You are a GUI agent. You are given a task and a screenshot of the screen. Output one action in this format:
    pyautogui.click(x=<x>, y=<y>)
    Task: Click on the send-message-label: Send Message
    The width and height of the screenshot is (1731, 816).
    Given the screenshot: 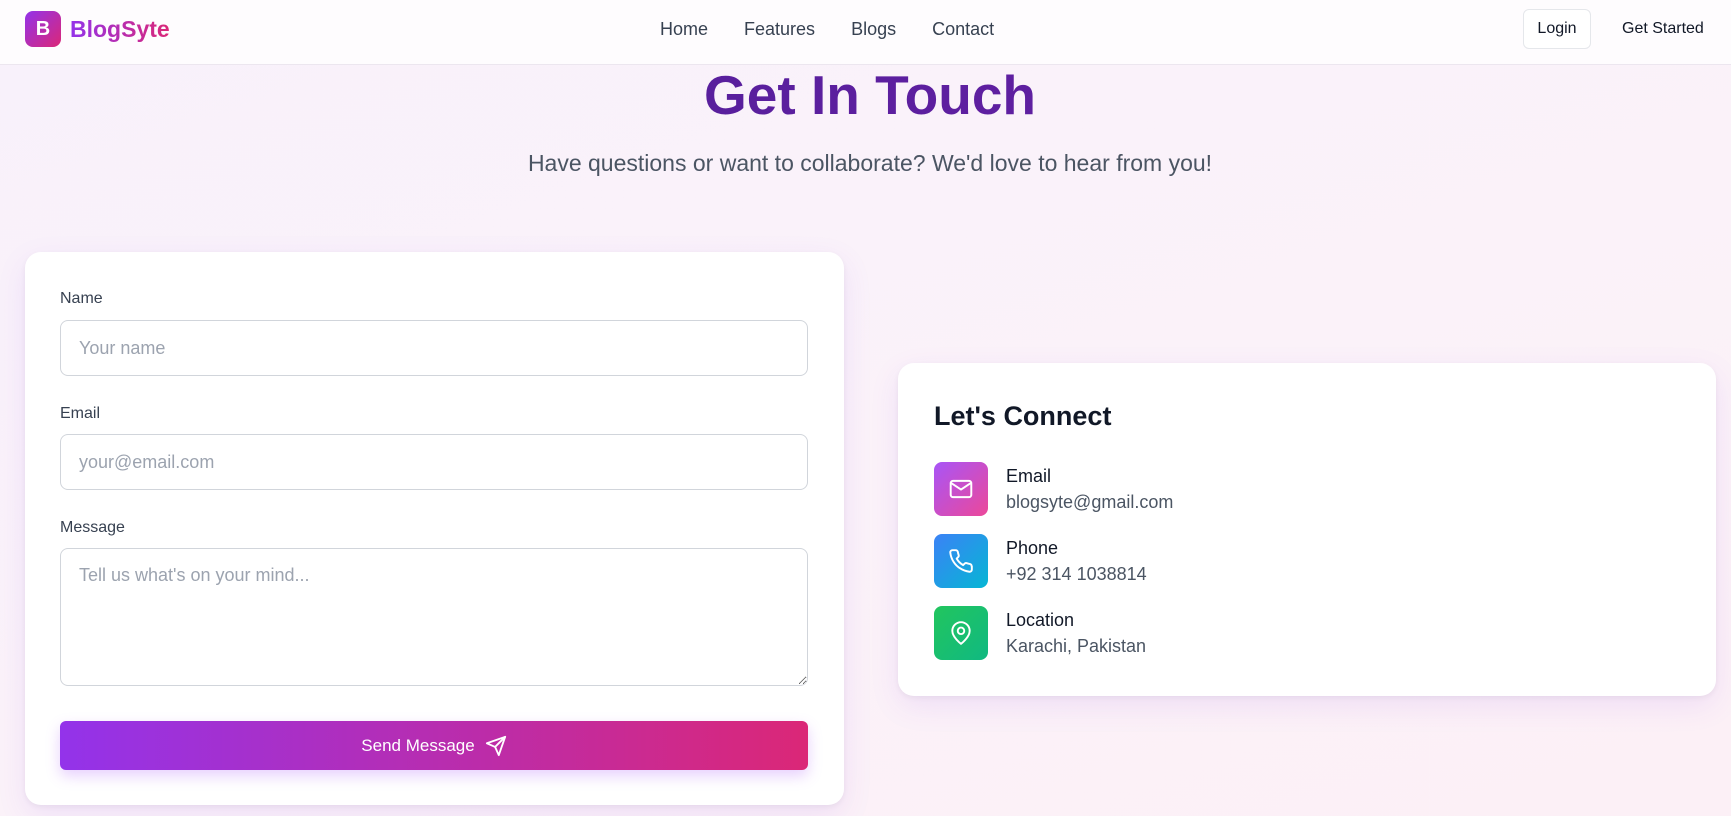 What is the action you would take?
    pyautogui.click(x=418, y=745)
    